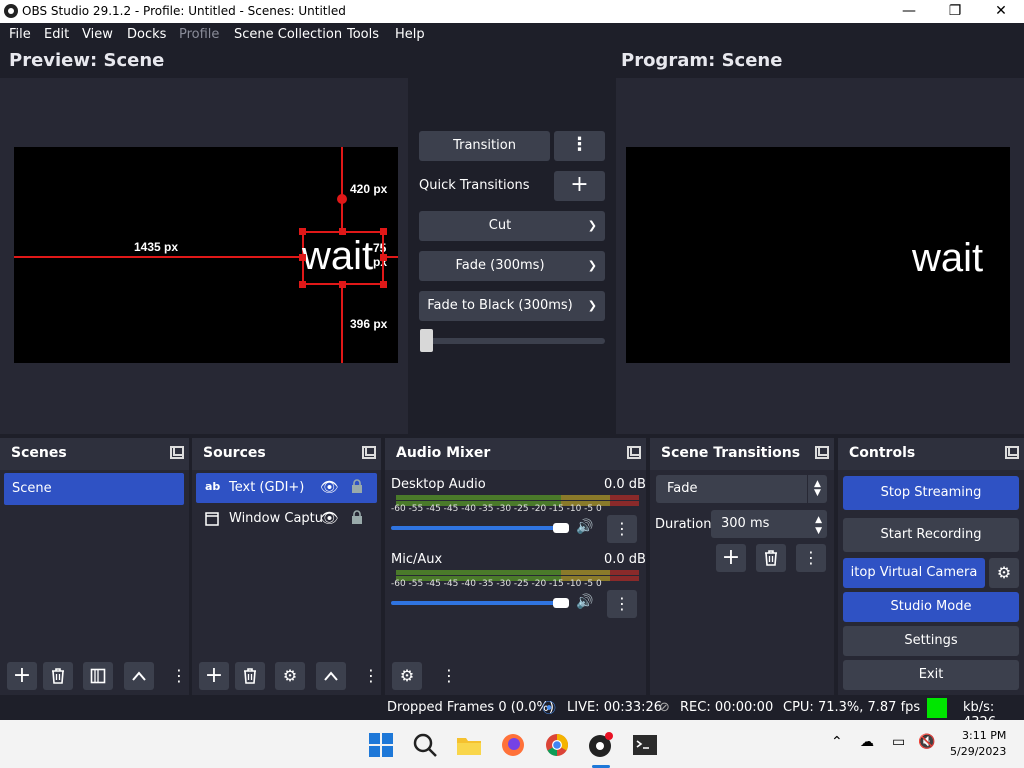 The width and height of the screenshot is (1024, 768). What do you see at coordinates (579, 186) in the screenshot?
I see `add-quick-transition-button: +` at bounding box center [579, 186].